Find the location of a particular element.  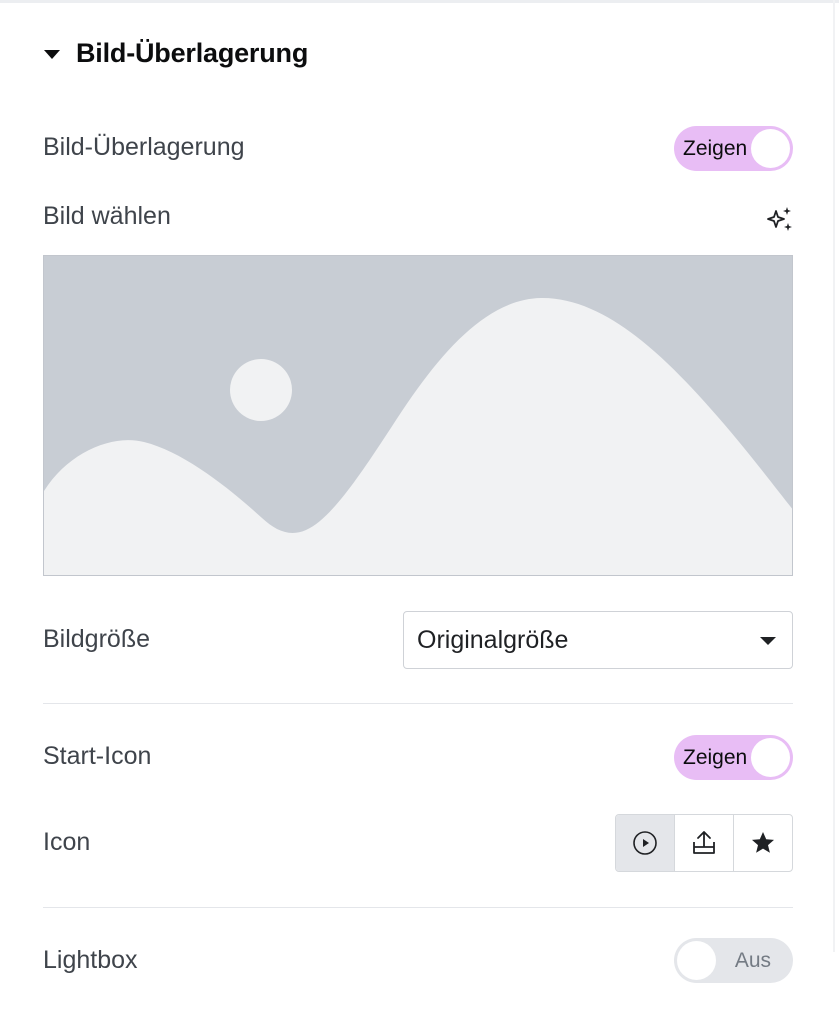

start-icon-toggle-text: Zeigen is located at coordinates (715, 757).